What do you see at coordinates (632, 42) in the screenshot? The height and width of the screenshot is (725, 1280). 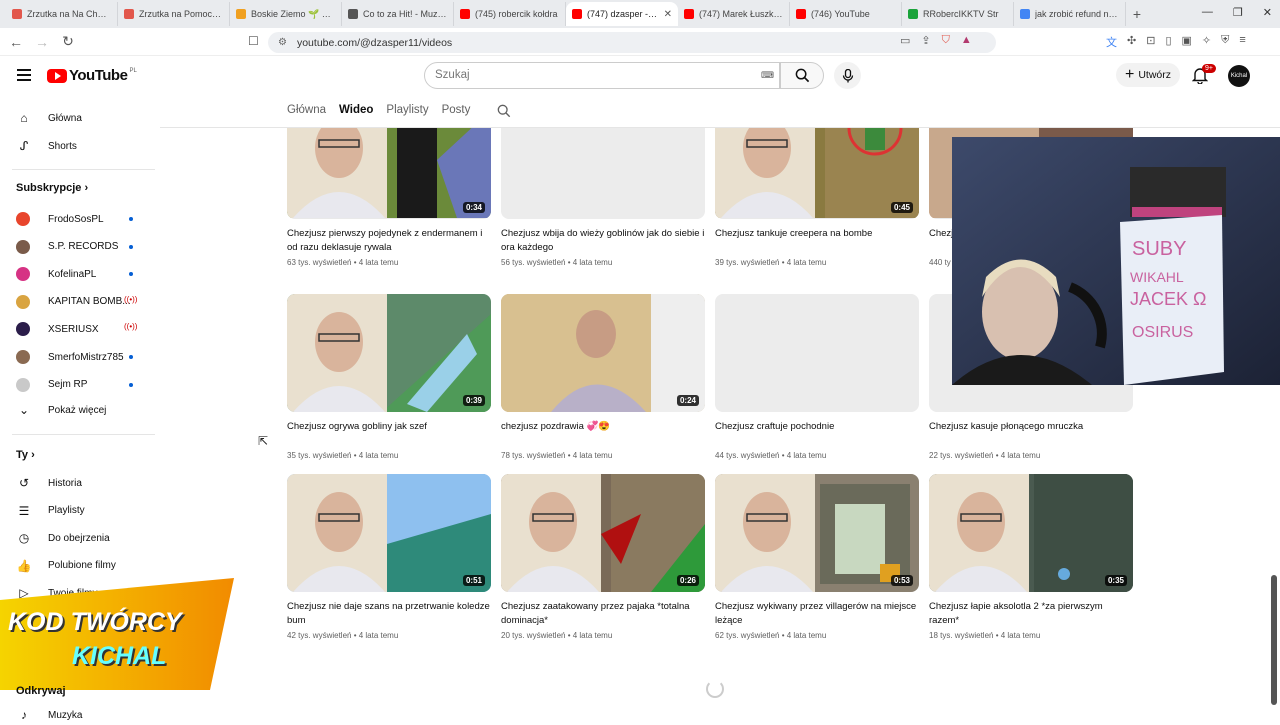 I see `address-bar: ⚙ youtube.com/@dzasper11/videos` at bounding box center [632, 42].